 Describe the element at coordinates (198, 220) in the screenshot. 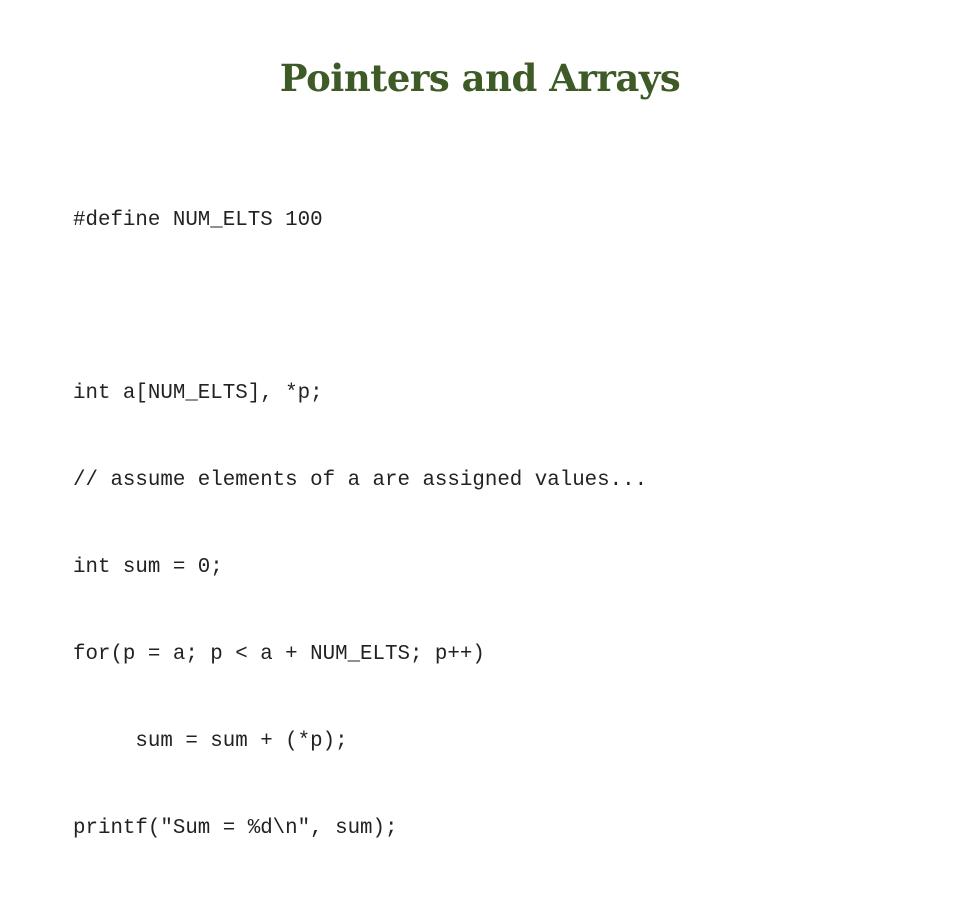

I see `code-line: #define NUM_ELTS 100` at that location.